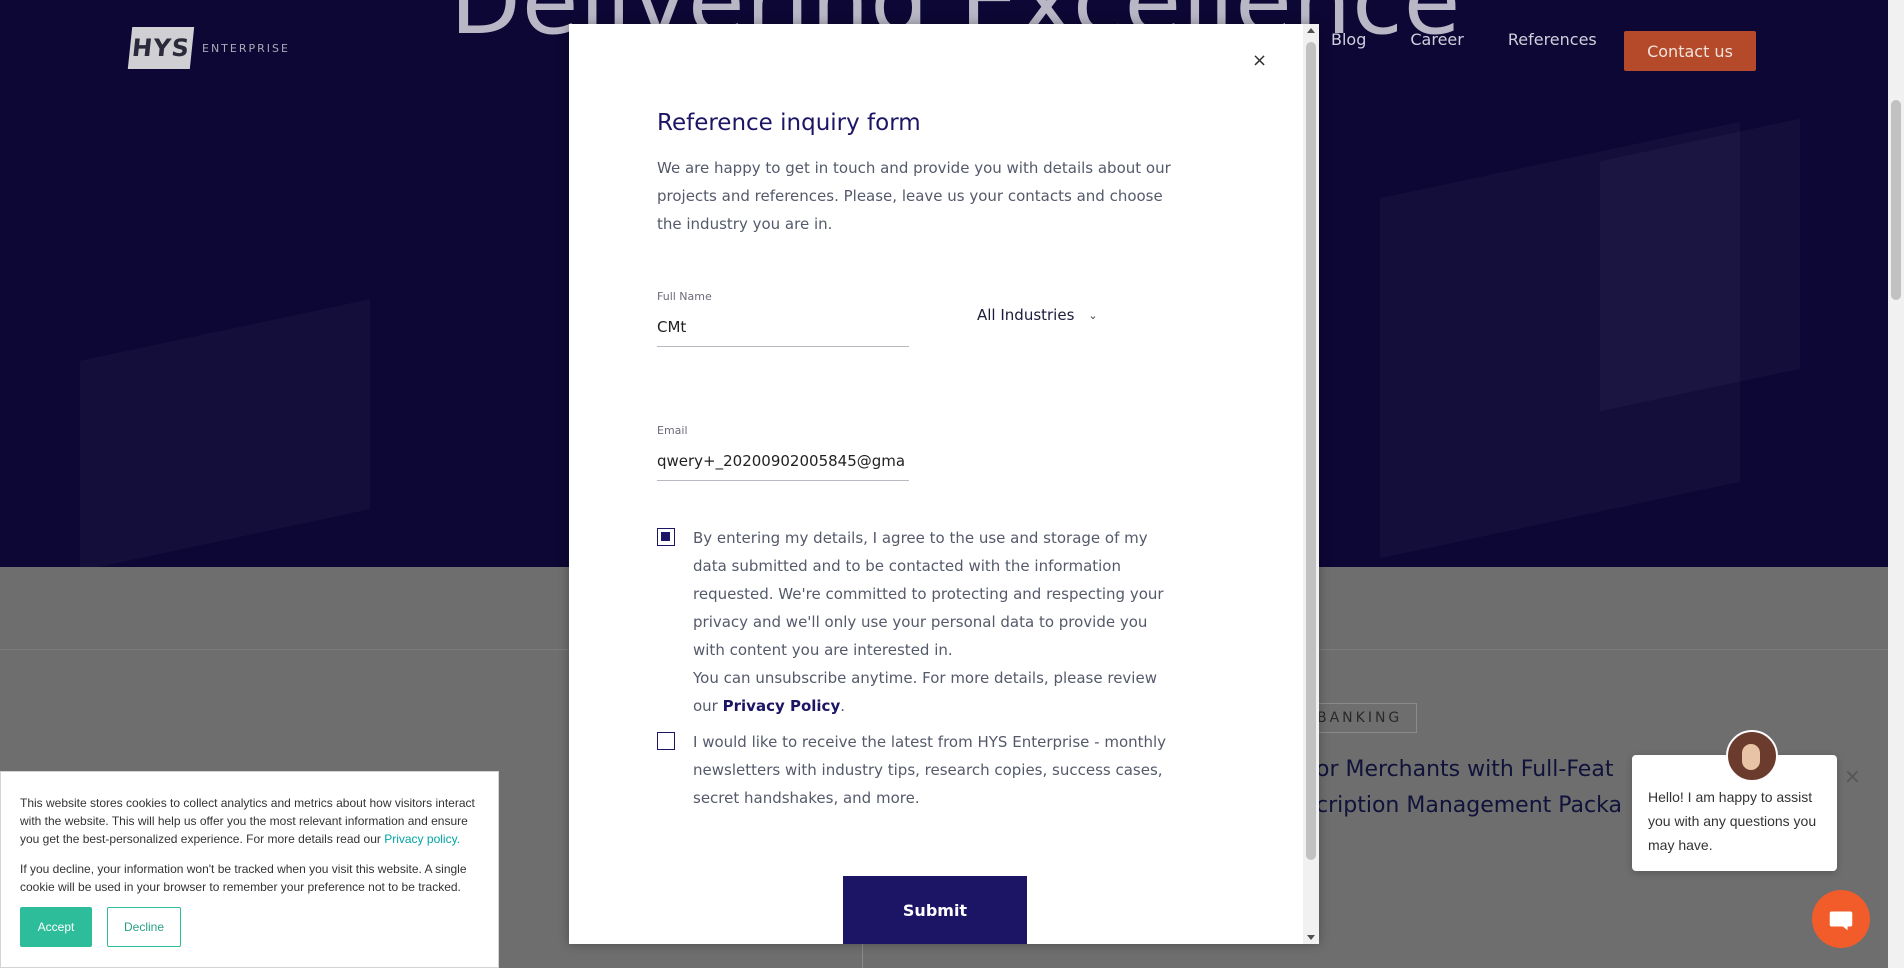  What do you see at coordinates (842, 706) in the screenshot?
I see `period: .` at bounding box center [842, 706].